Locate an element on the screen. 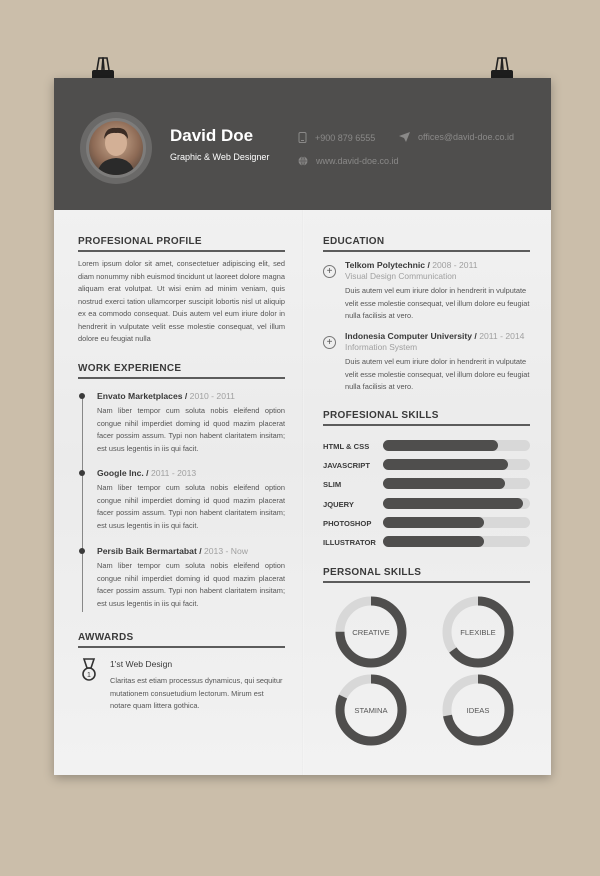 The height and width of the screenshot is (876, 600). contact-email: offices@david-doe.co.id is located at coordinates (456, 137).